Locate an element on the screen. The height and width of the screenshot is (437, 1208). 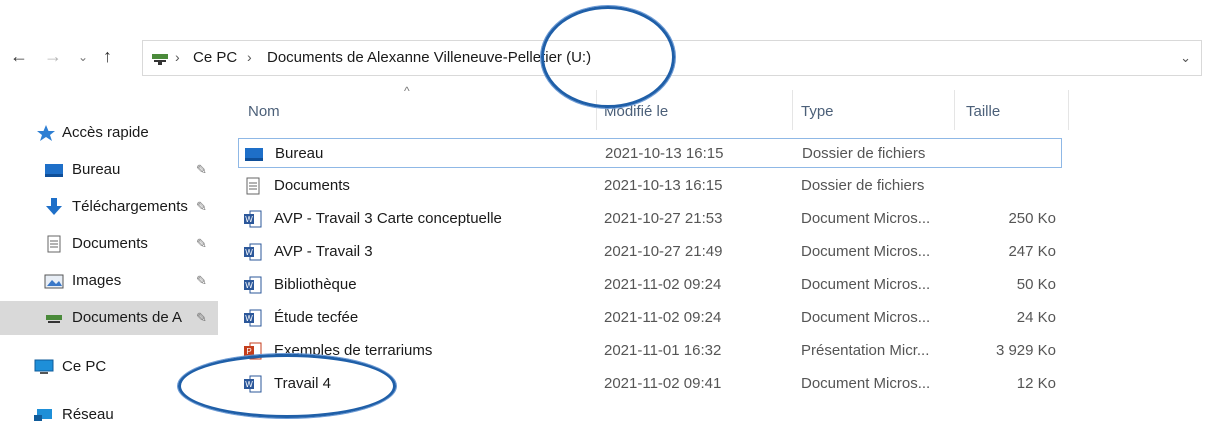
document-icon is located at coordinates (54, 244).